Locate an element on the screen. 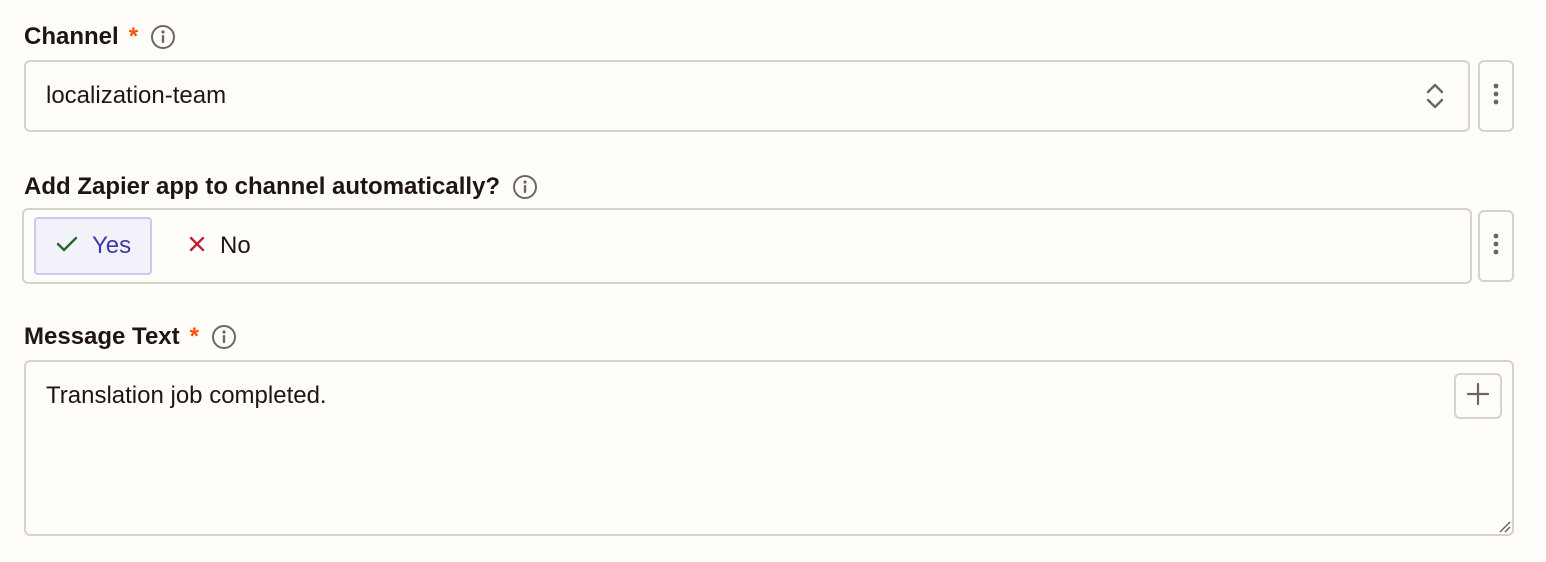 Image resolution: width=1546 pixels, height=562 pixels. check-icon is located at coordinates (74, 246).